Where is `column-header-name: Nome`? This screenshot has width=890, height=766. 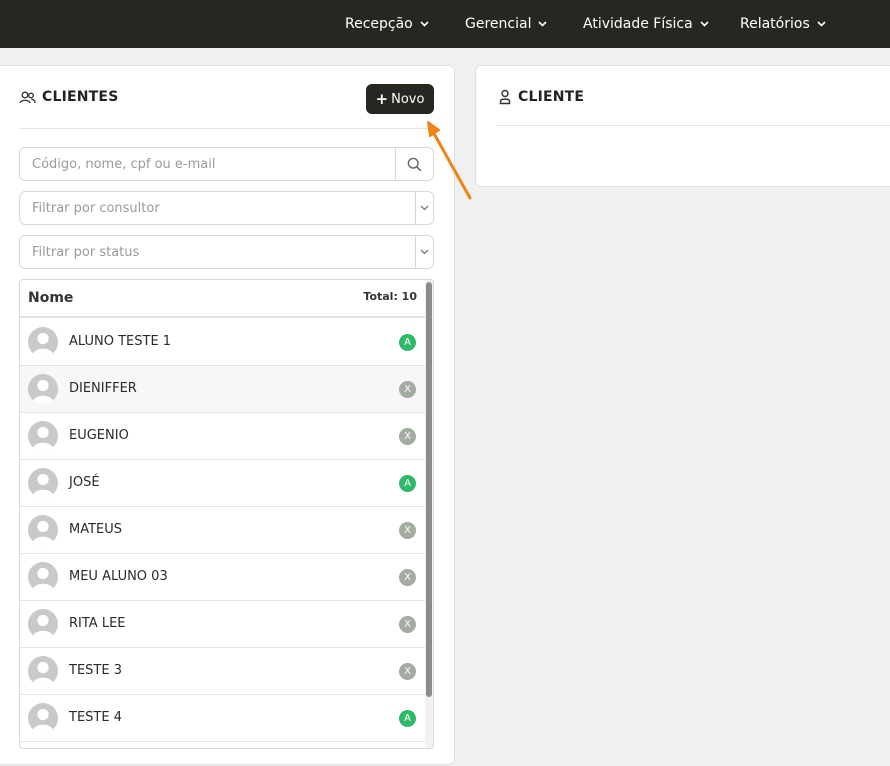
column-header-name: Nome is located at coordinates (50, 298).